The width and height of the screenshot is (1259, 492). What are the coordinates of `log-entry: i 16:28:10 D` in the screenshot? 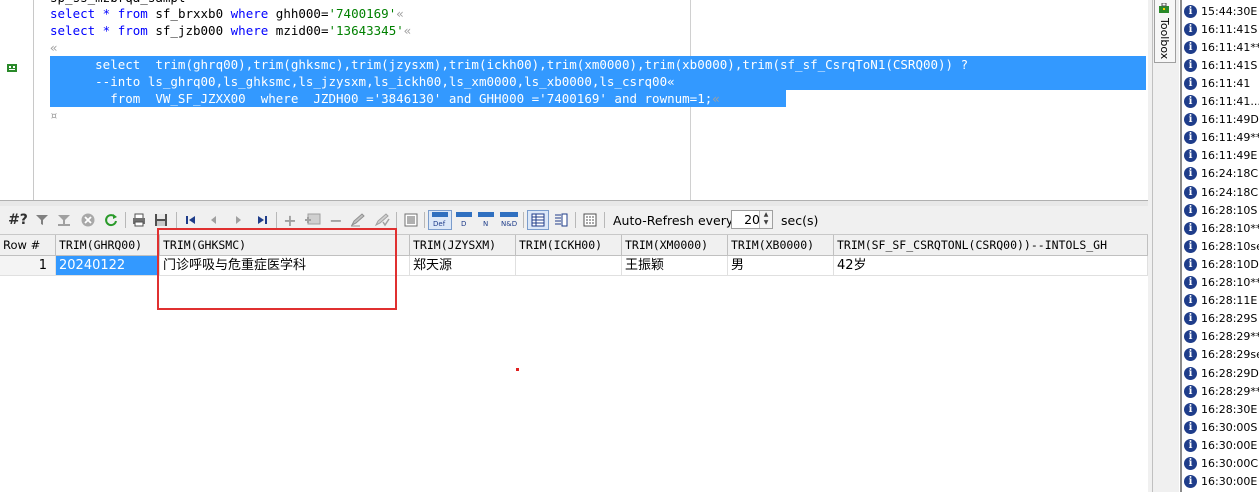 It's located at (1221, 264).